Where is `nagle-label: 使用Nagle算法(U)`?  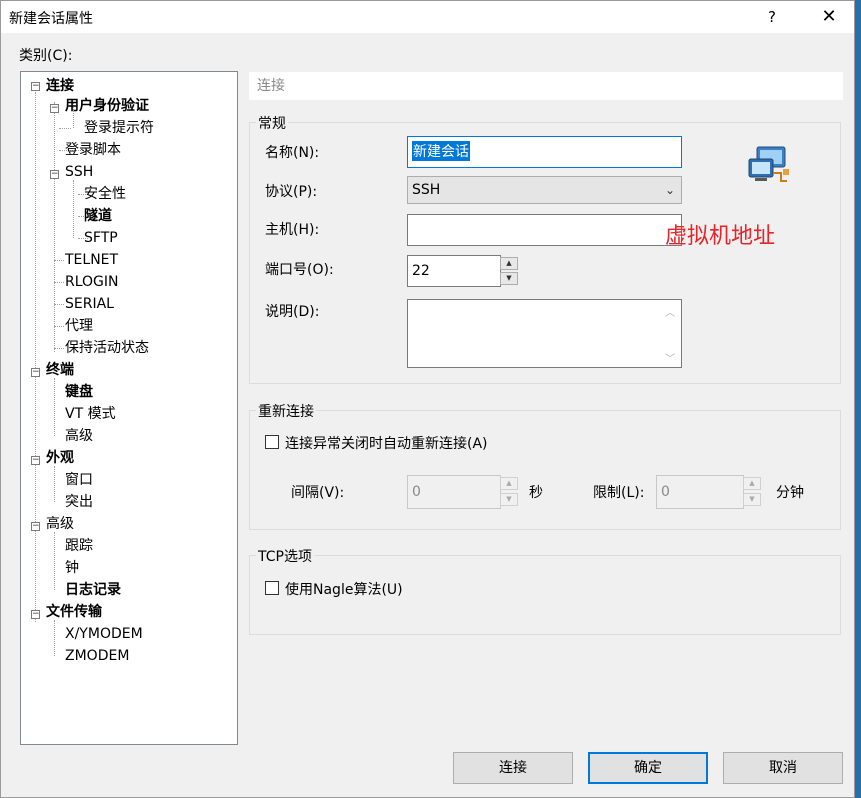
nagle-label: 使用Nagle算法(U) is located at coordinates (344, 589).